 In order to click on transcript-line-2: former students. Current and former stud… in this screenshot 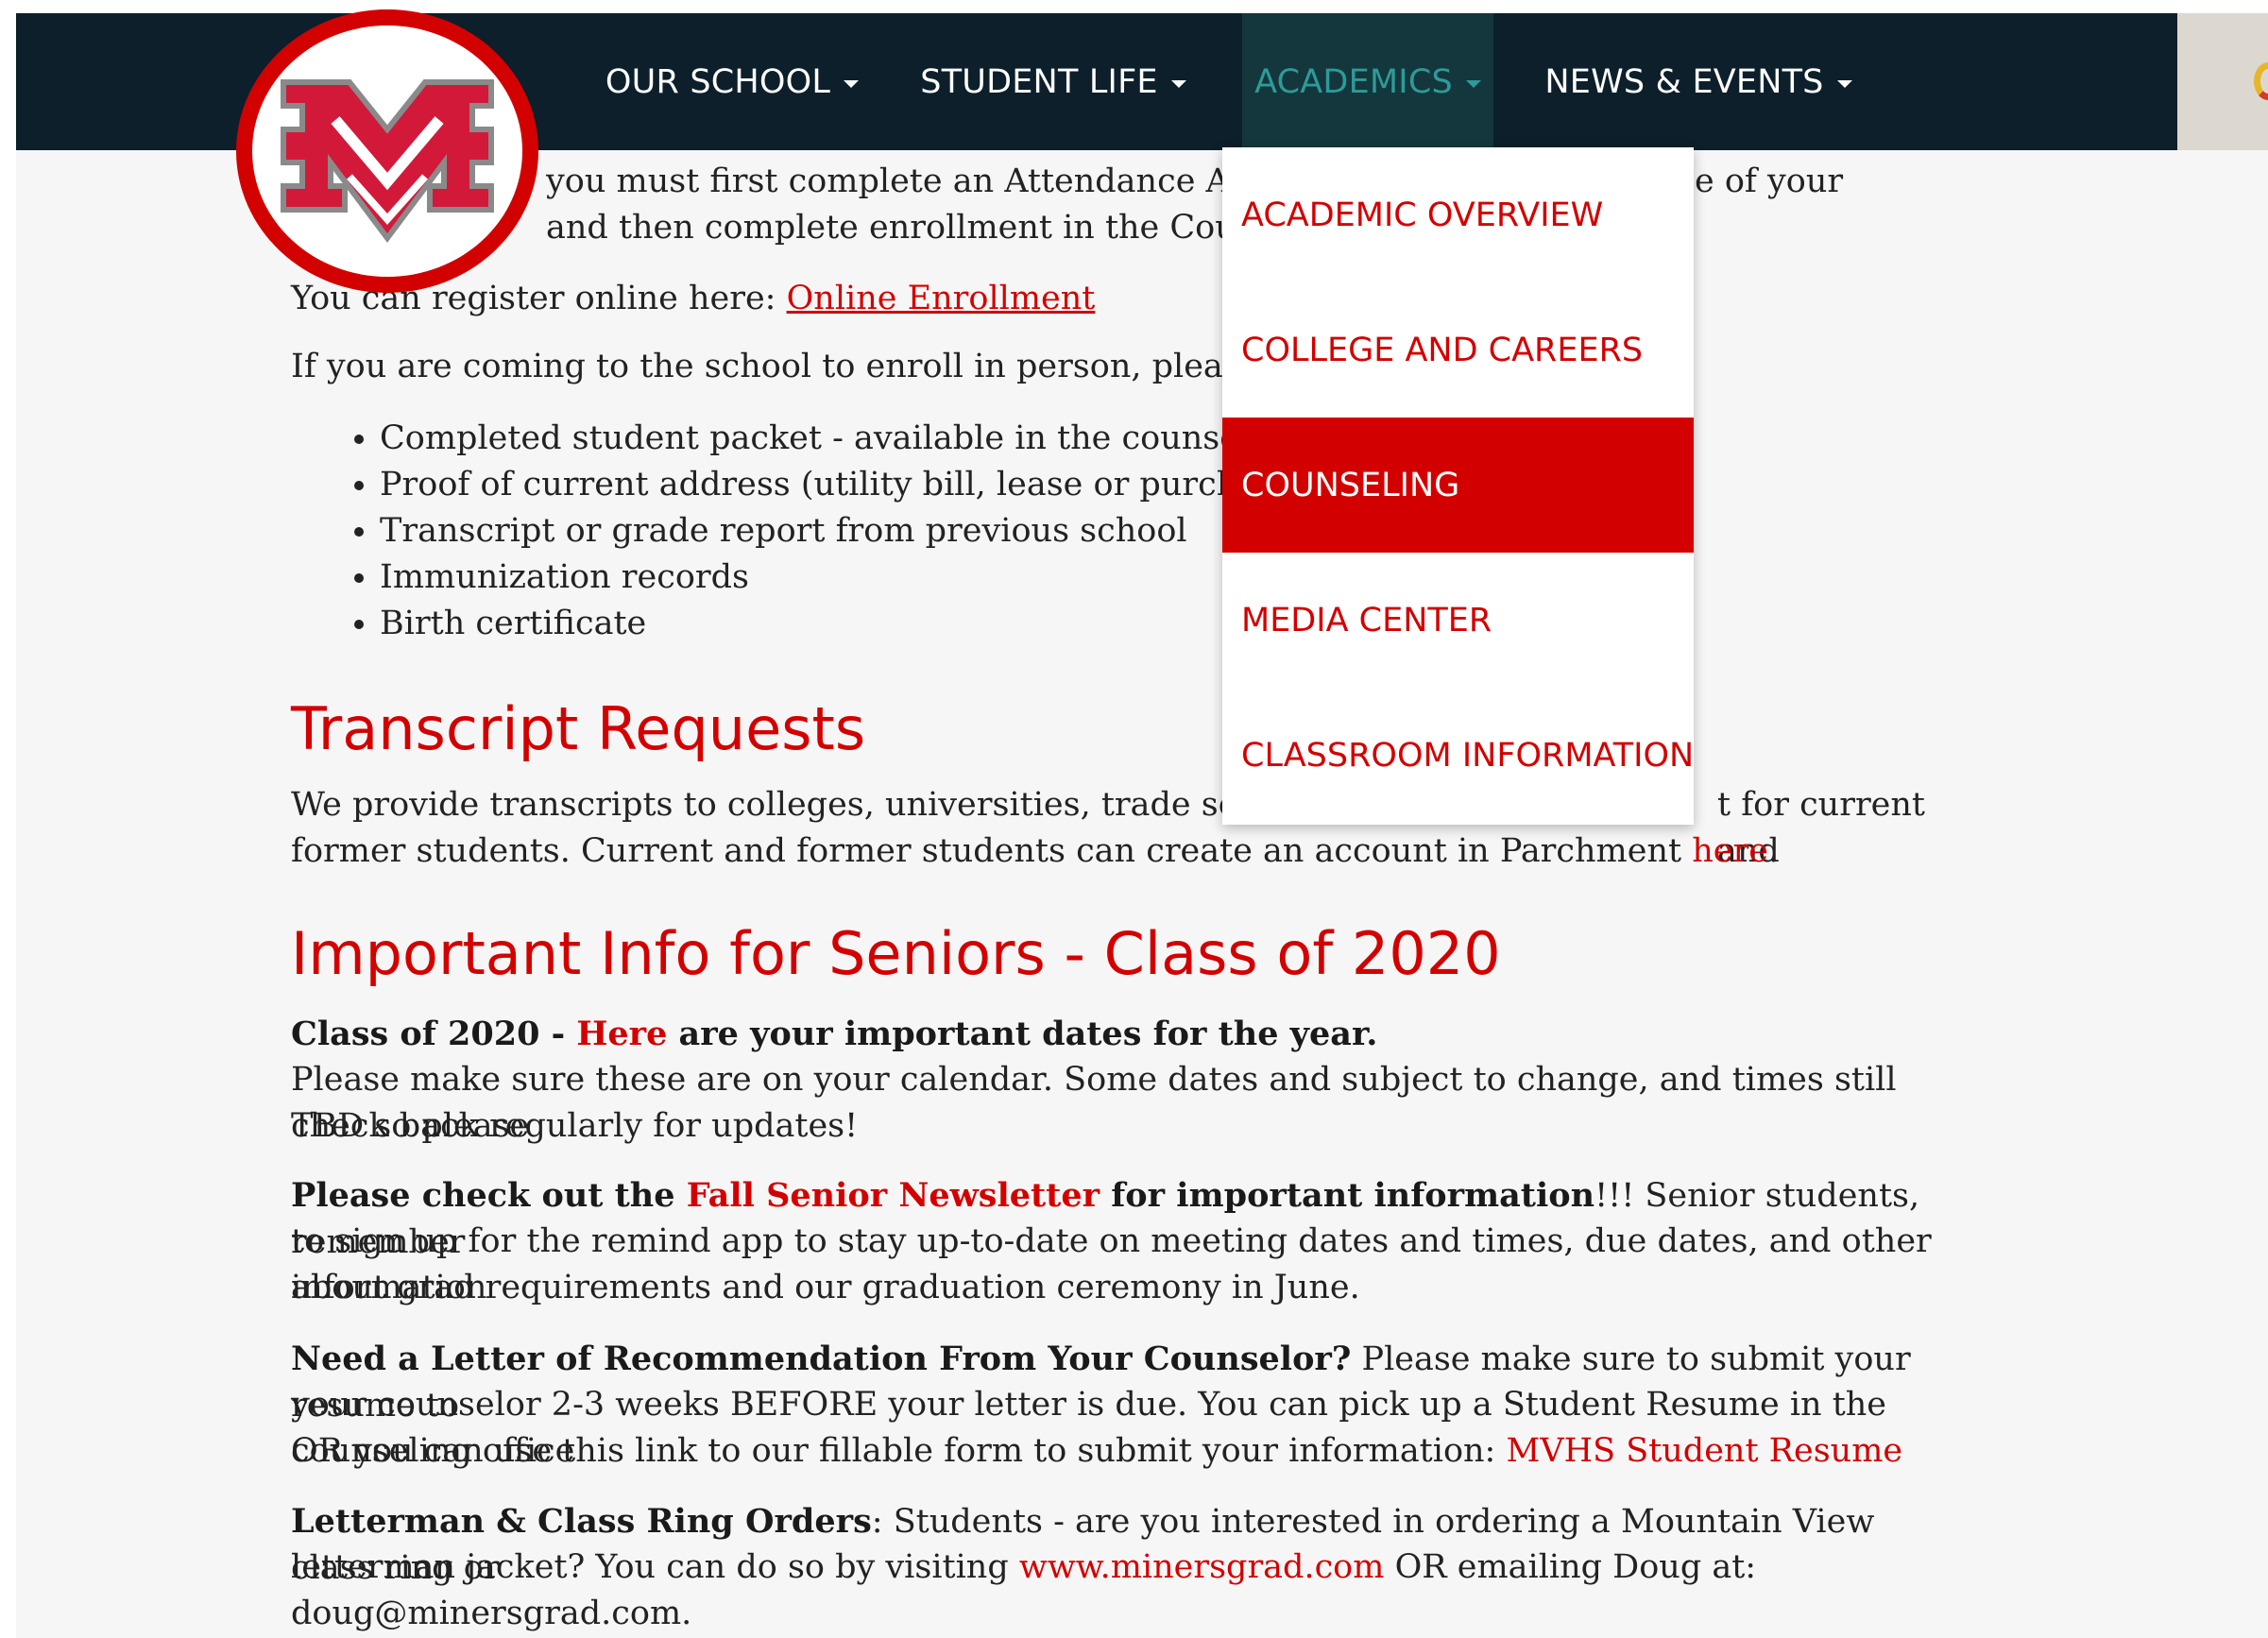, I will do `click(1035, 851)`.